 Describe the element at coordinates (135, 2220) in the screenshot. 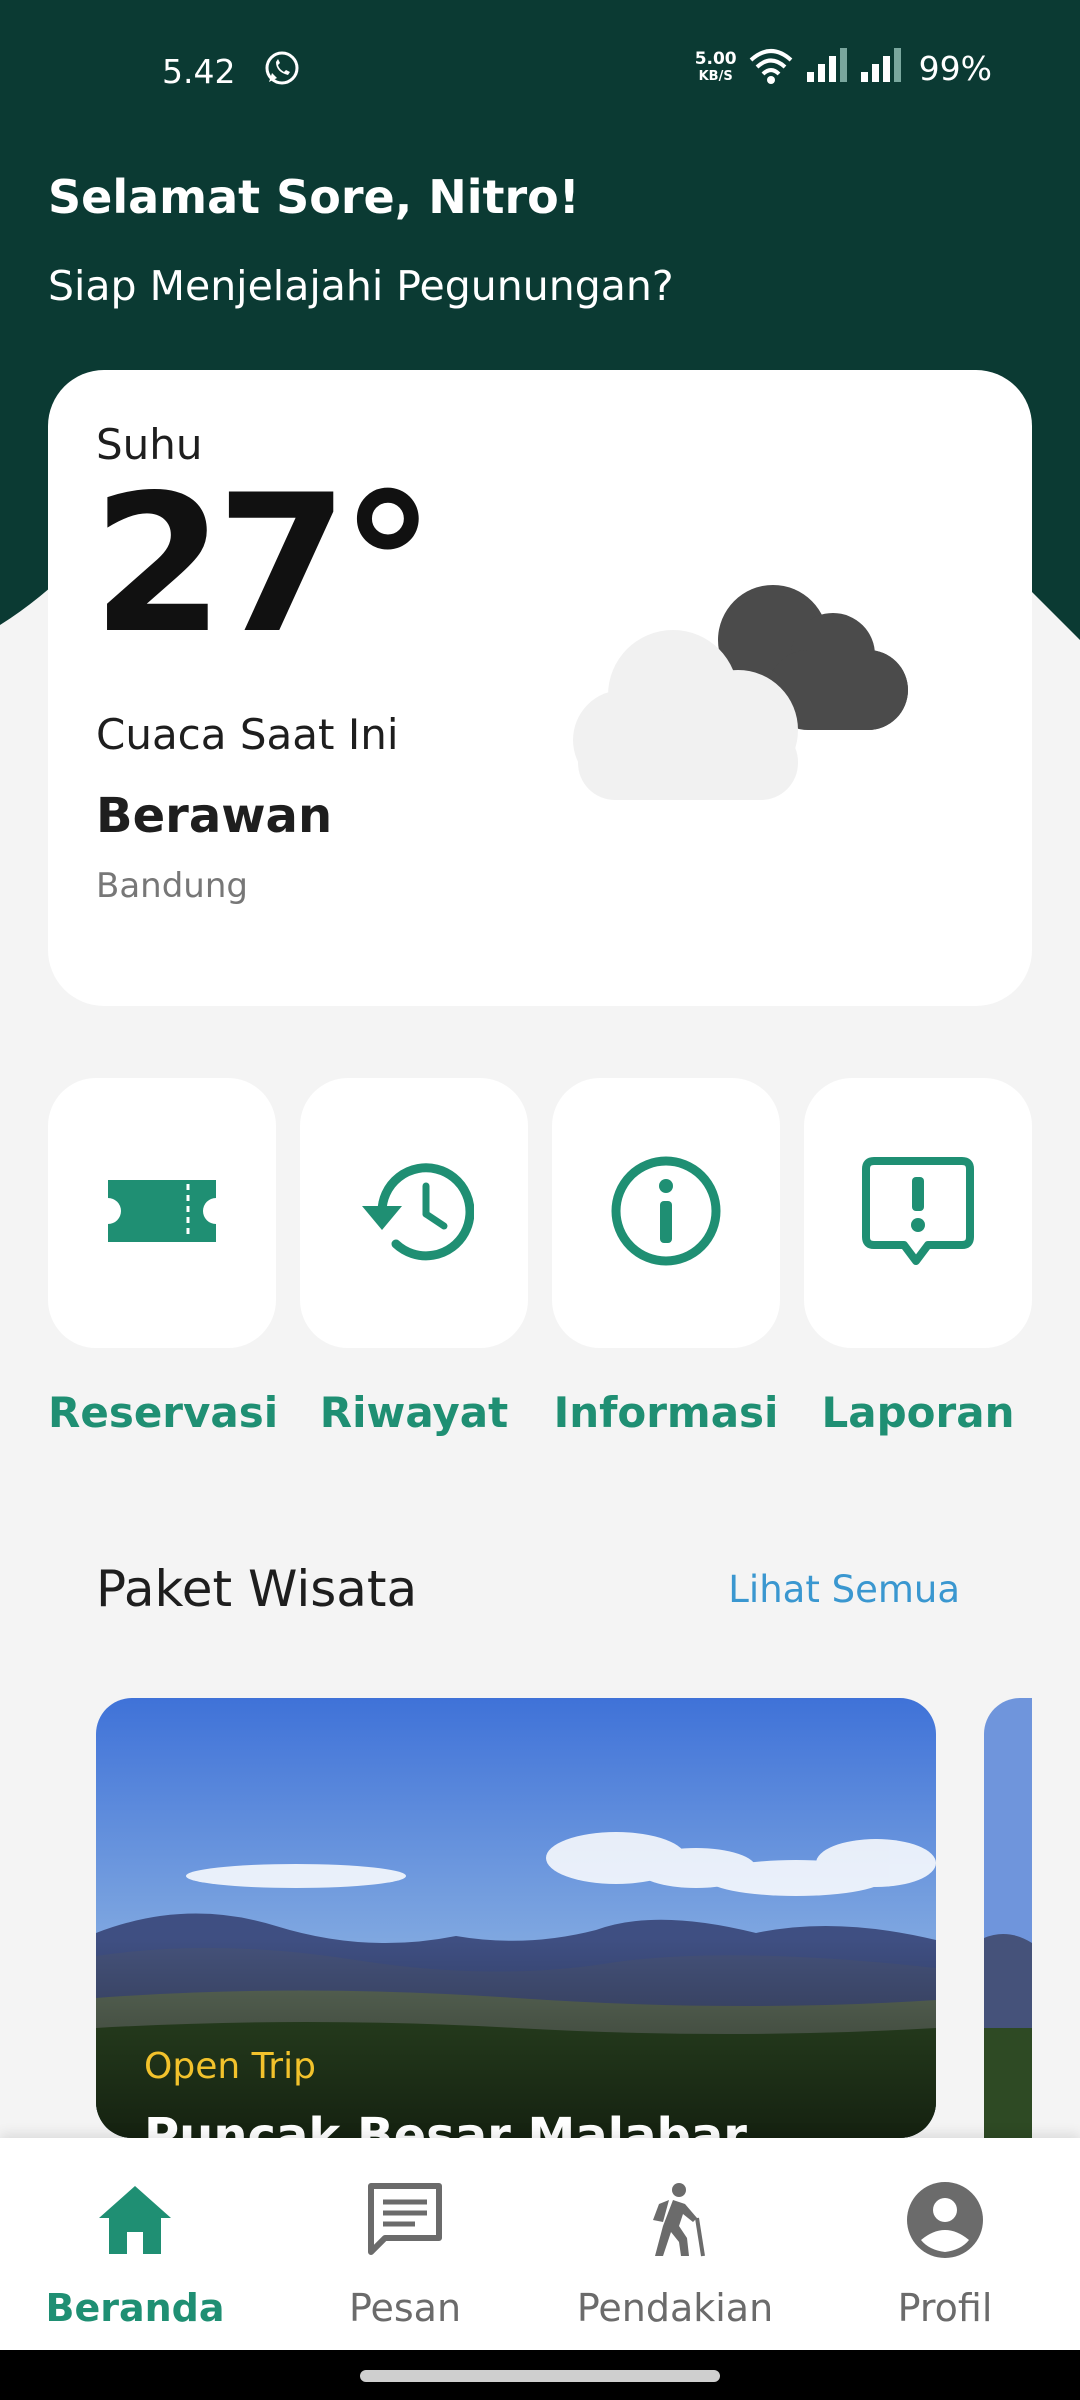

I see `home-icon` at that location.